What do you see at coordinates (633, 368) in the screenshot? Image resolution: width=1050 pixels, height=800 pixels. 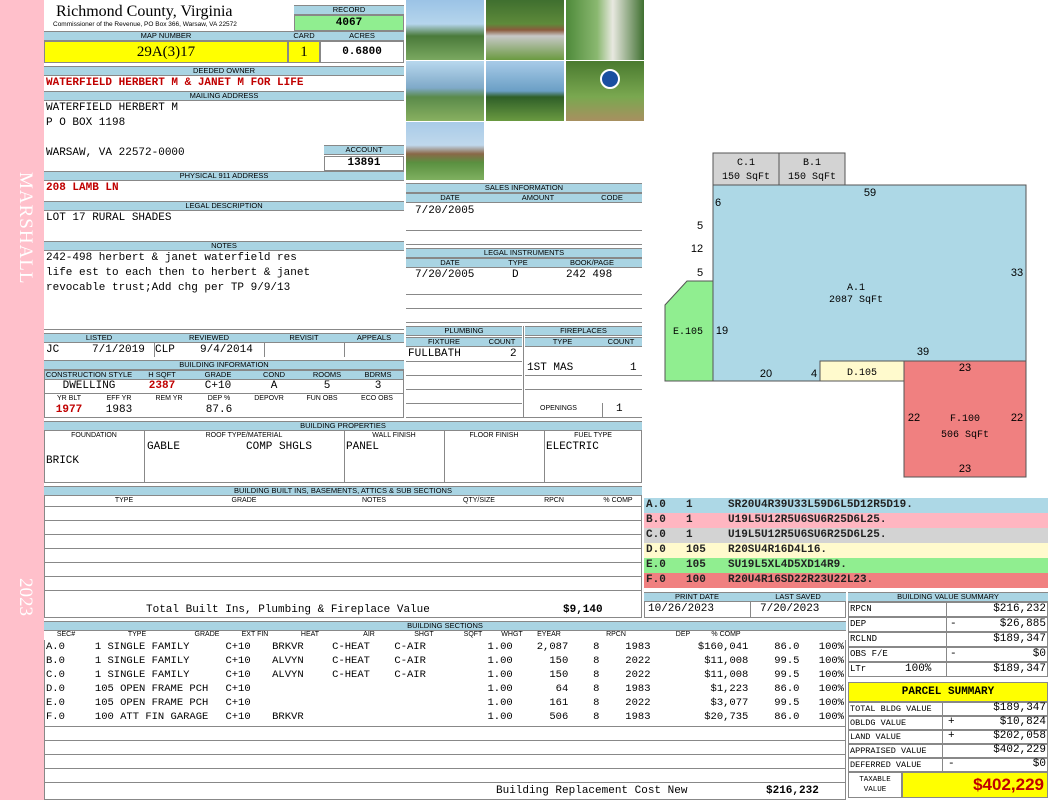 I see `fireplace-count: 1` at bounding box center [633, 368].